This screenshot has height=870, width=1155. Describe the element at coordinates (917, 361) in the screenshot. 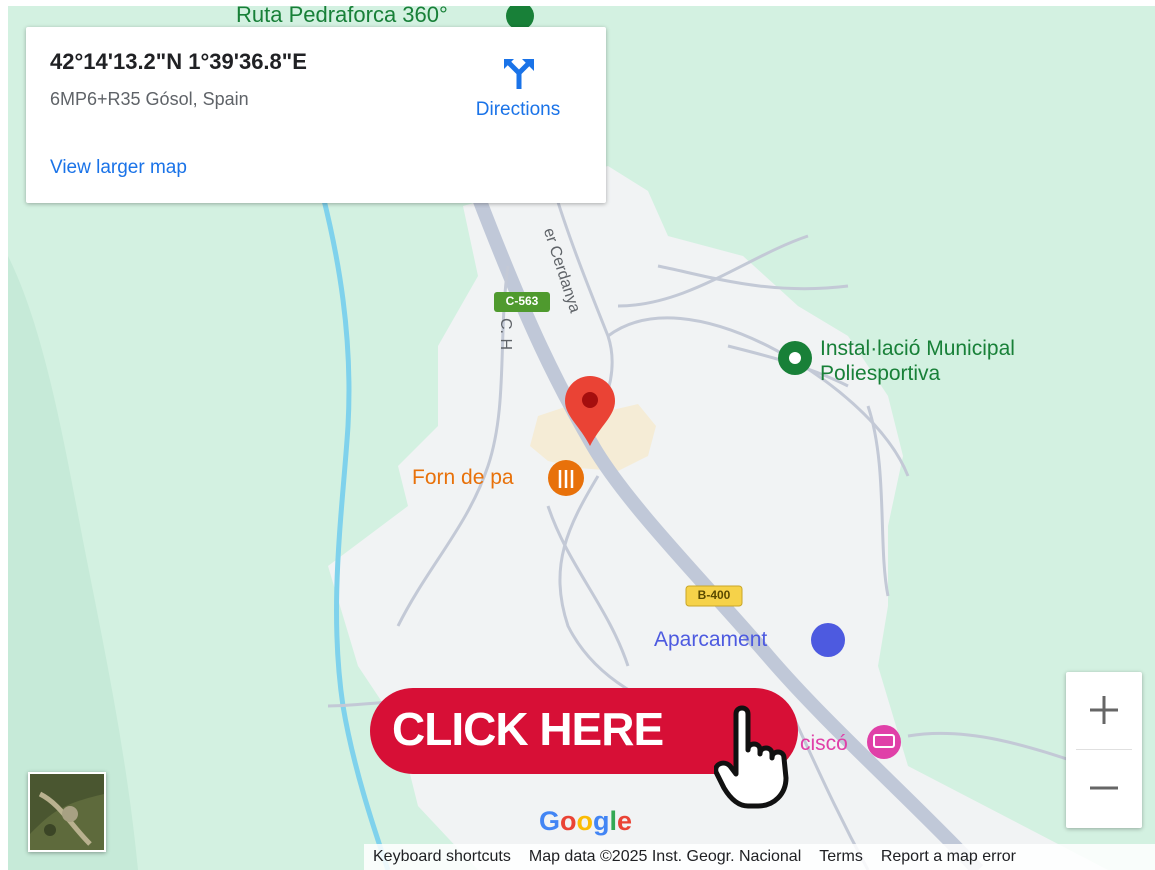

I see `place-label-poliesportiva: Instal·lació Municipal Poliesportiva` at that location.